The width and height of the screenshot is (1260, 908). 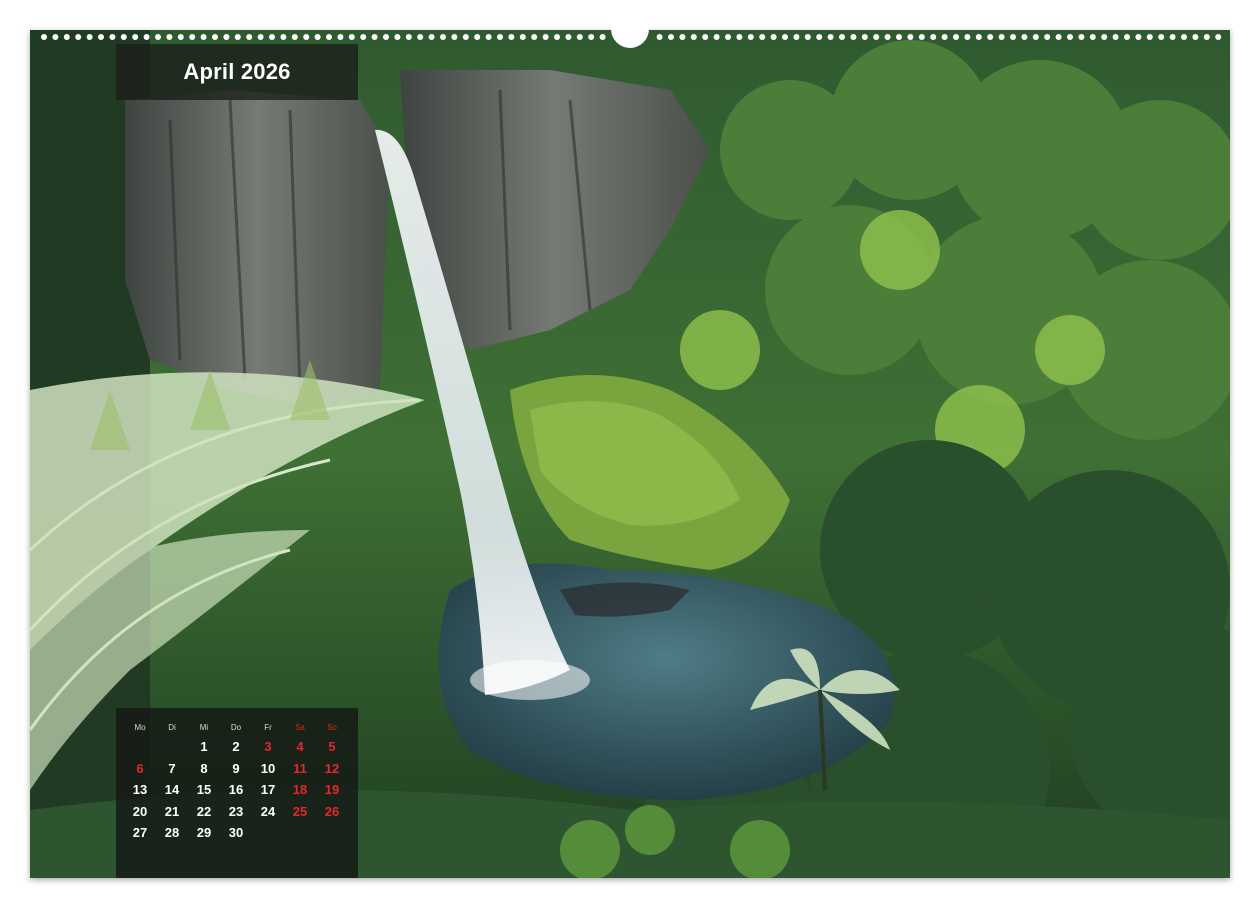 I want to click on day-cell: 21, so click(x=172, y=811).